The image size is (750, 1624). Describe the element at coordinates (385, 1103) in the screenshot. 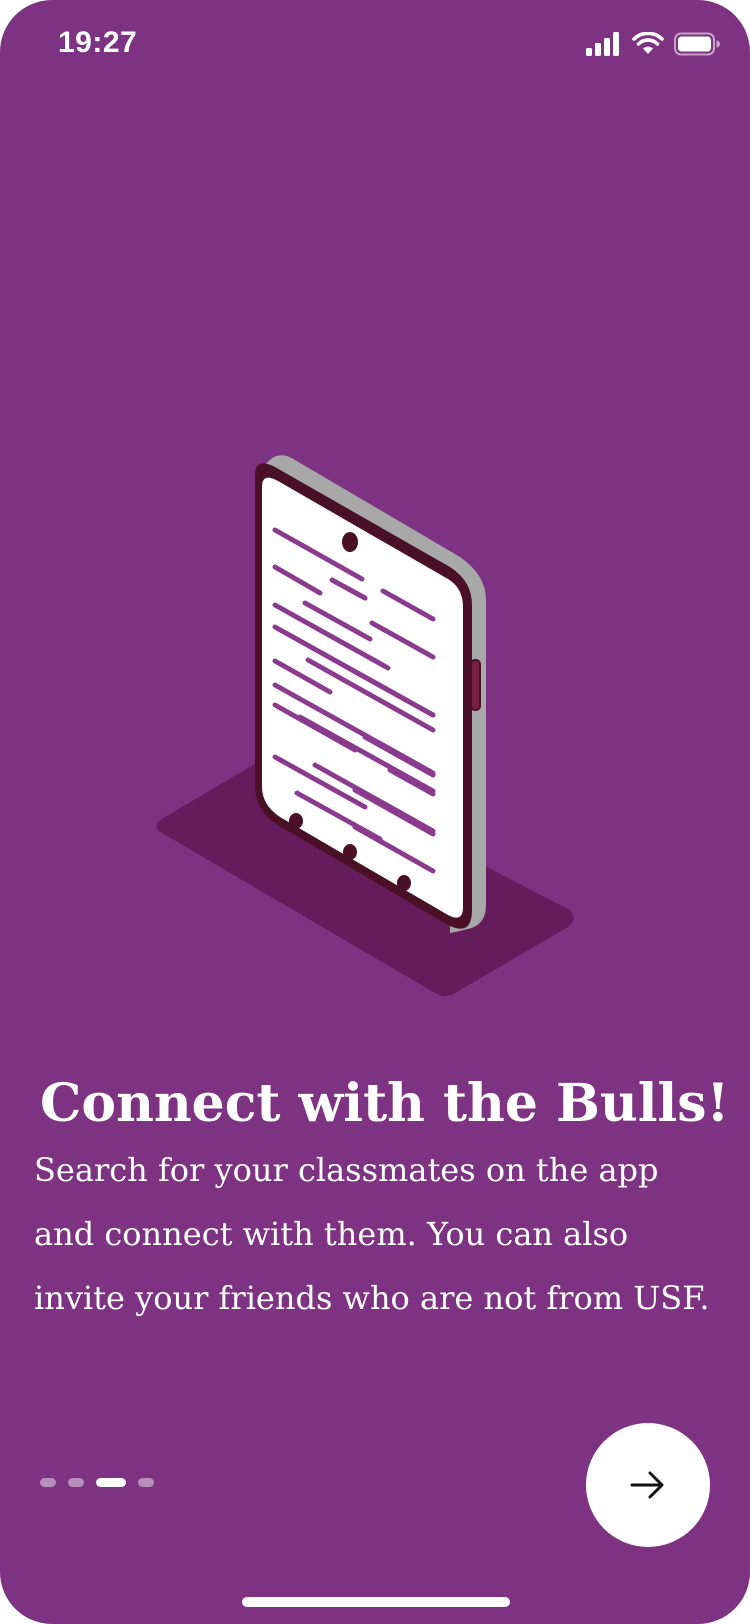

I see `onboarding-title: Connect with the Bulls!` at that location.